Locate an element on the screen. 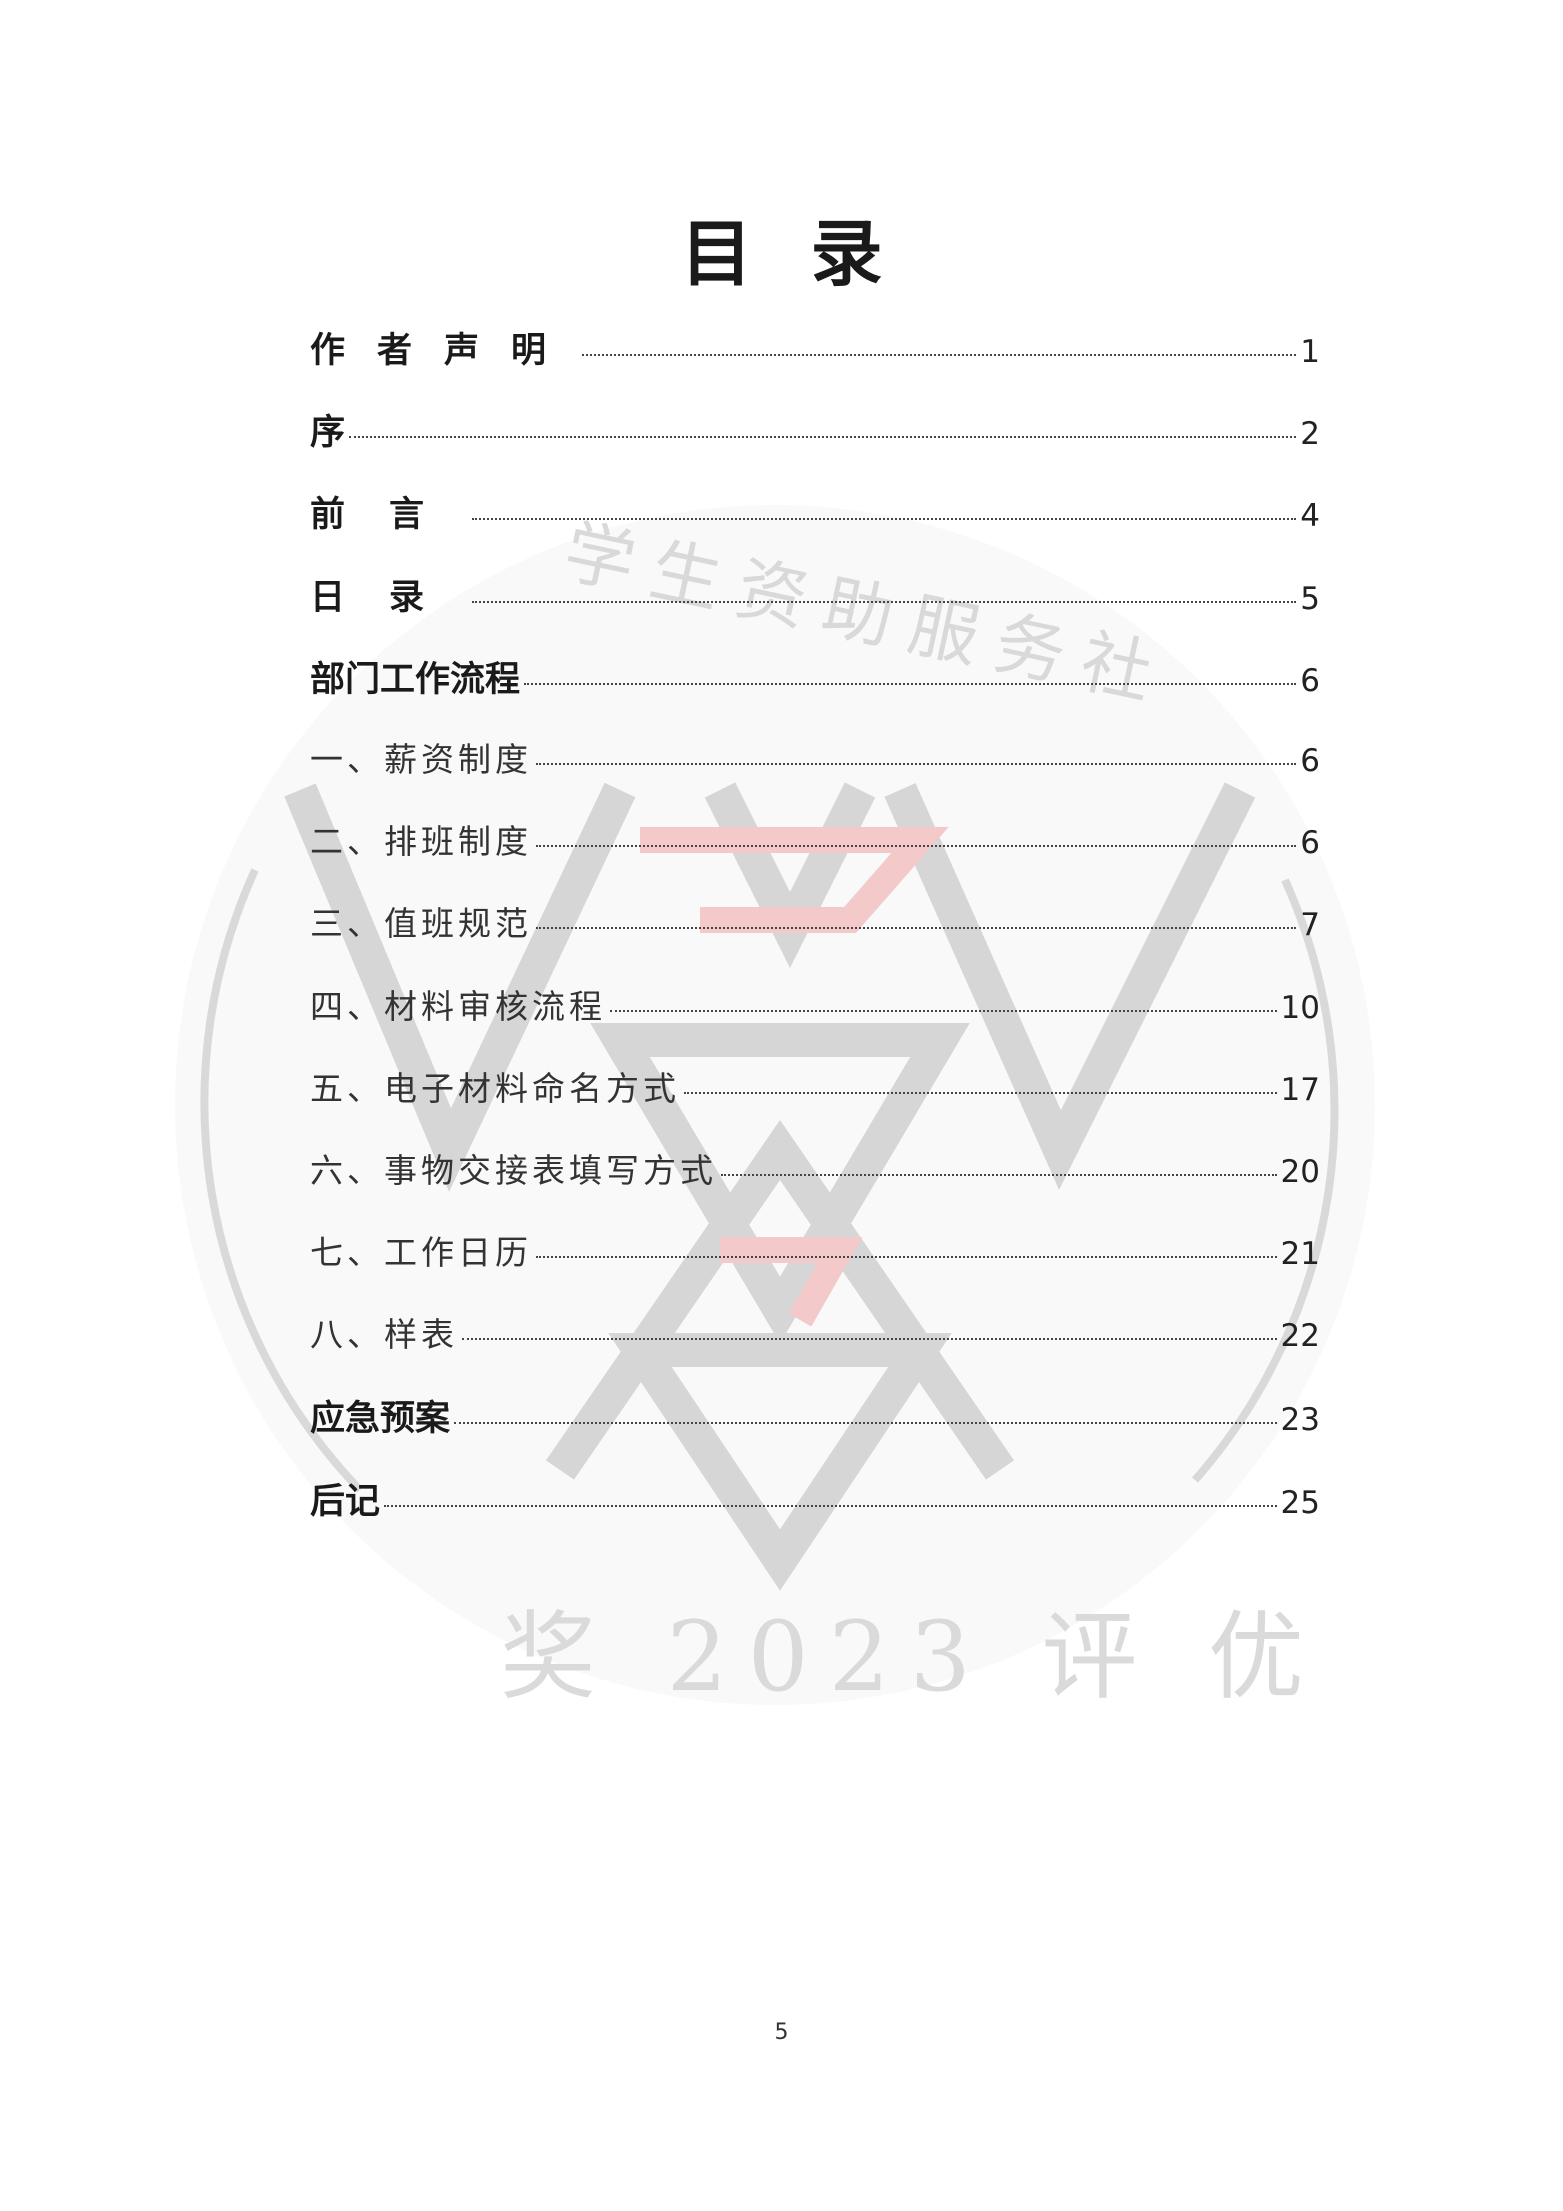 The width and height of the screenshot is (1563, 2211). toc-entry: 作者声明 1 is located at coordinates (815, 363).